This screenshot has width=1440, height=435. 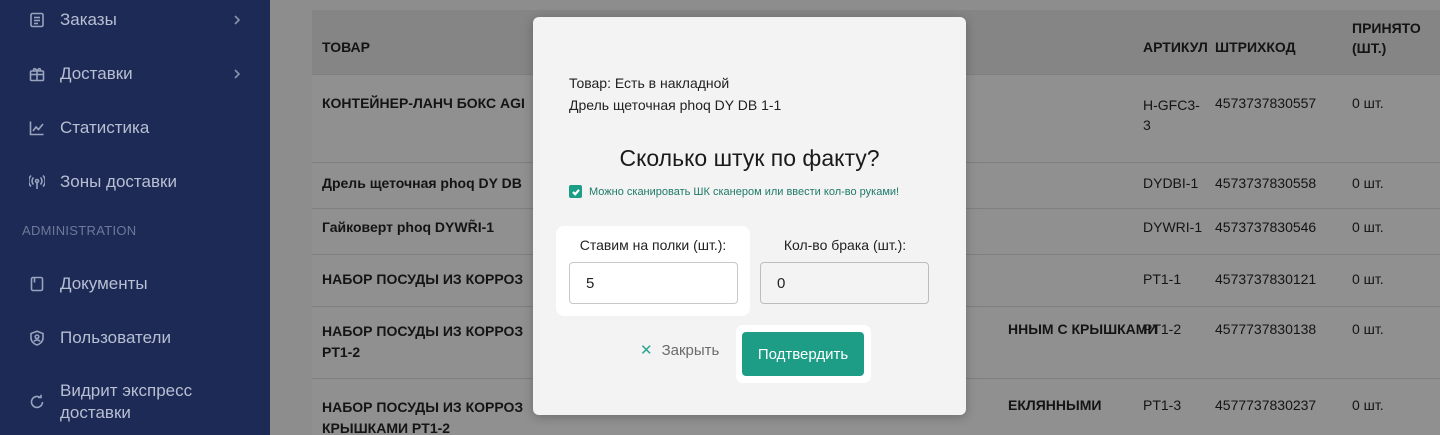 I want to click on product-name: Дрель щеточная phoq DY DB, so click(x=422, y=183).